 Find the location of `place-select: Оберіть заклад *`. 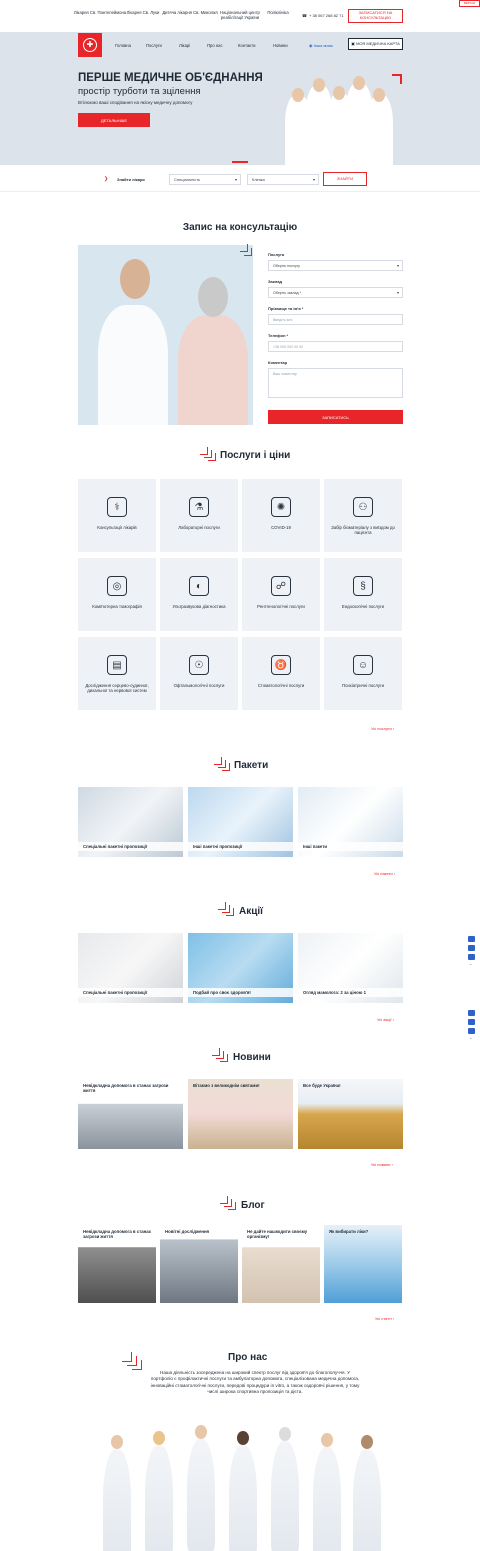

place-select: Оберіть заклад * is located at coordinates (335, 292).